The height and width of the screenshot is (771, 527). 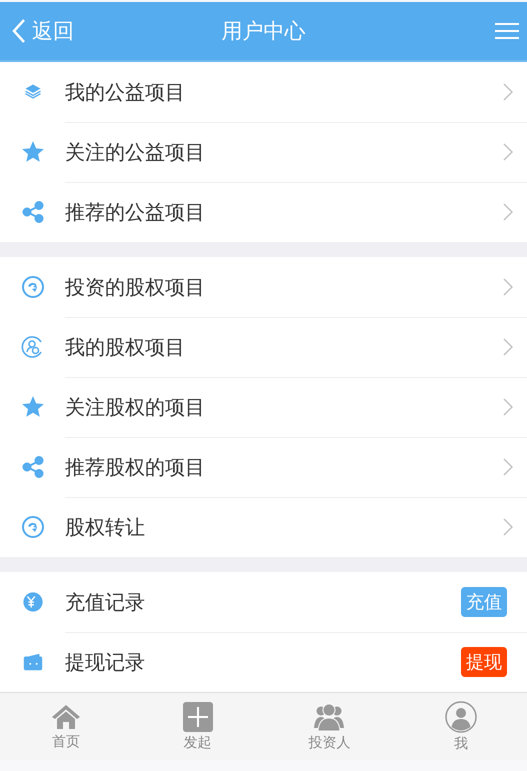 What do you see at coordinates (264, 31) in the screenshot?
I see `page-title: 用户中心` at bounding box center [264, 31].